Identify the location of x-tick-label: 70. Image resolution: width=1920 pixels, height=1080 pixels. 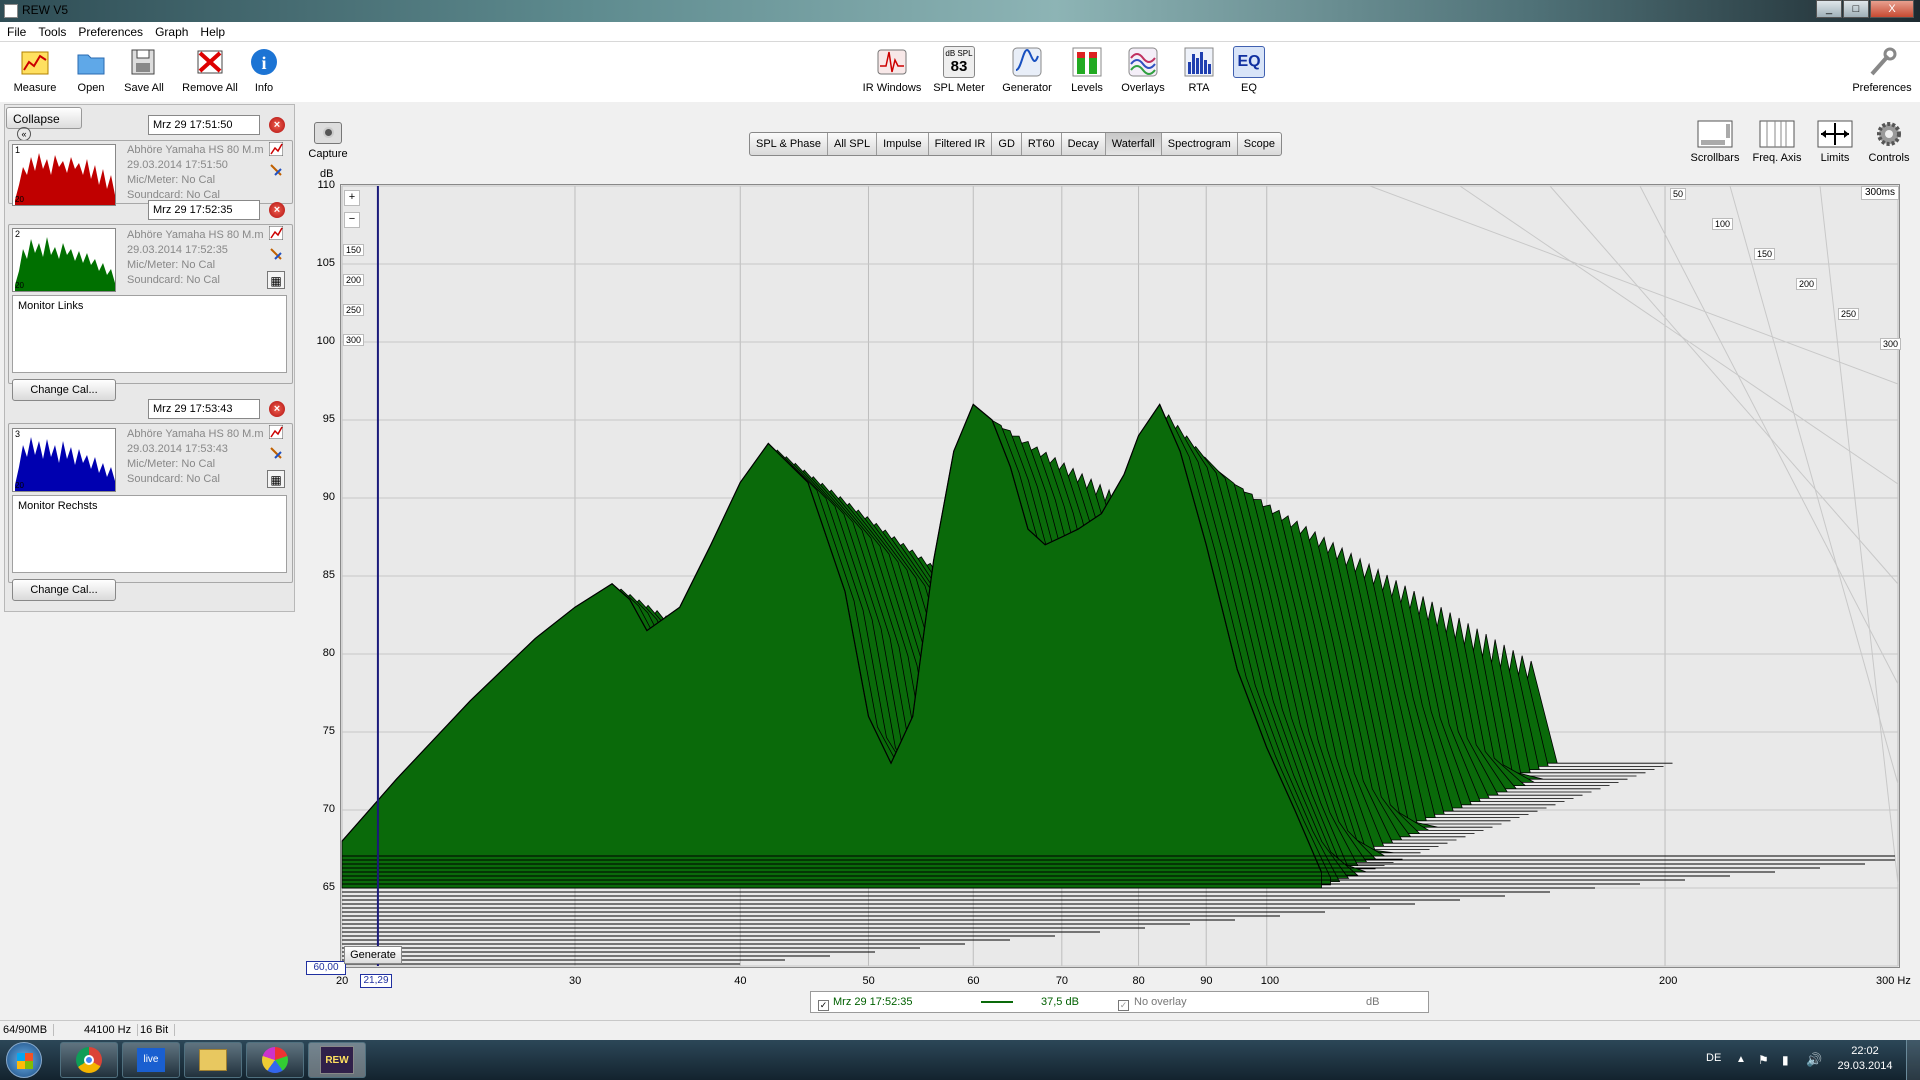
(1062, 981).